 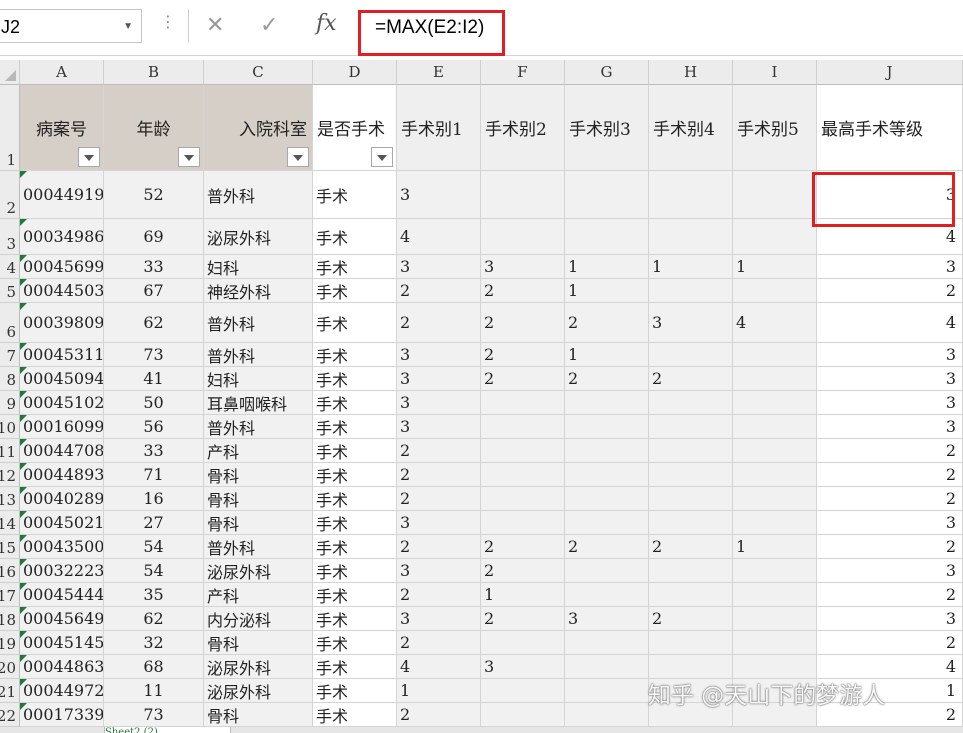 I want to click on table-cell: 27, so click(x=154, y=523).